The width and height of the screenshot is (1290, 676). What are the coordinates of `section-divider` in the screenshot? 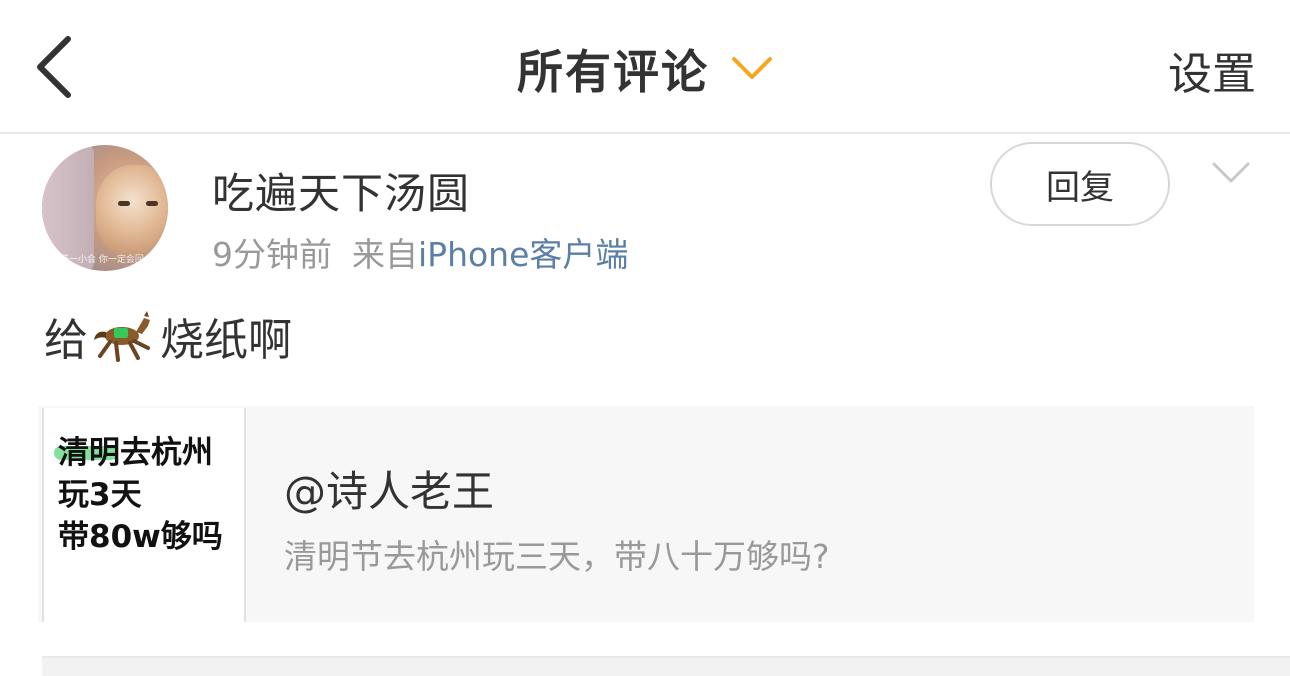 It's located at (666, 666).